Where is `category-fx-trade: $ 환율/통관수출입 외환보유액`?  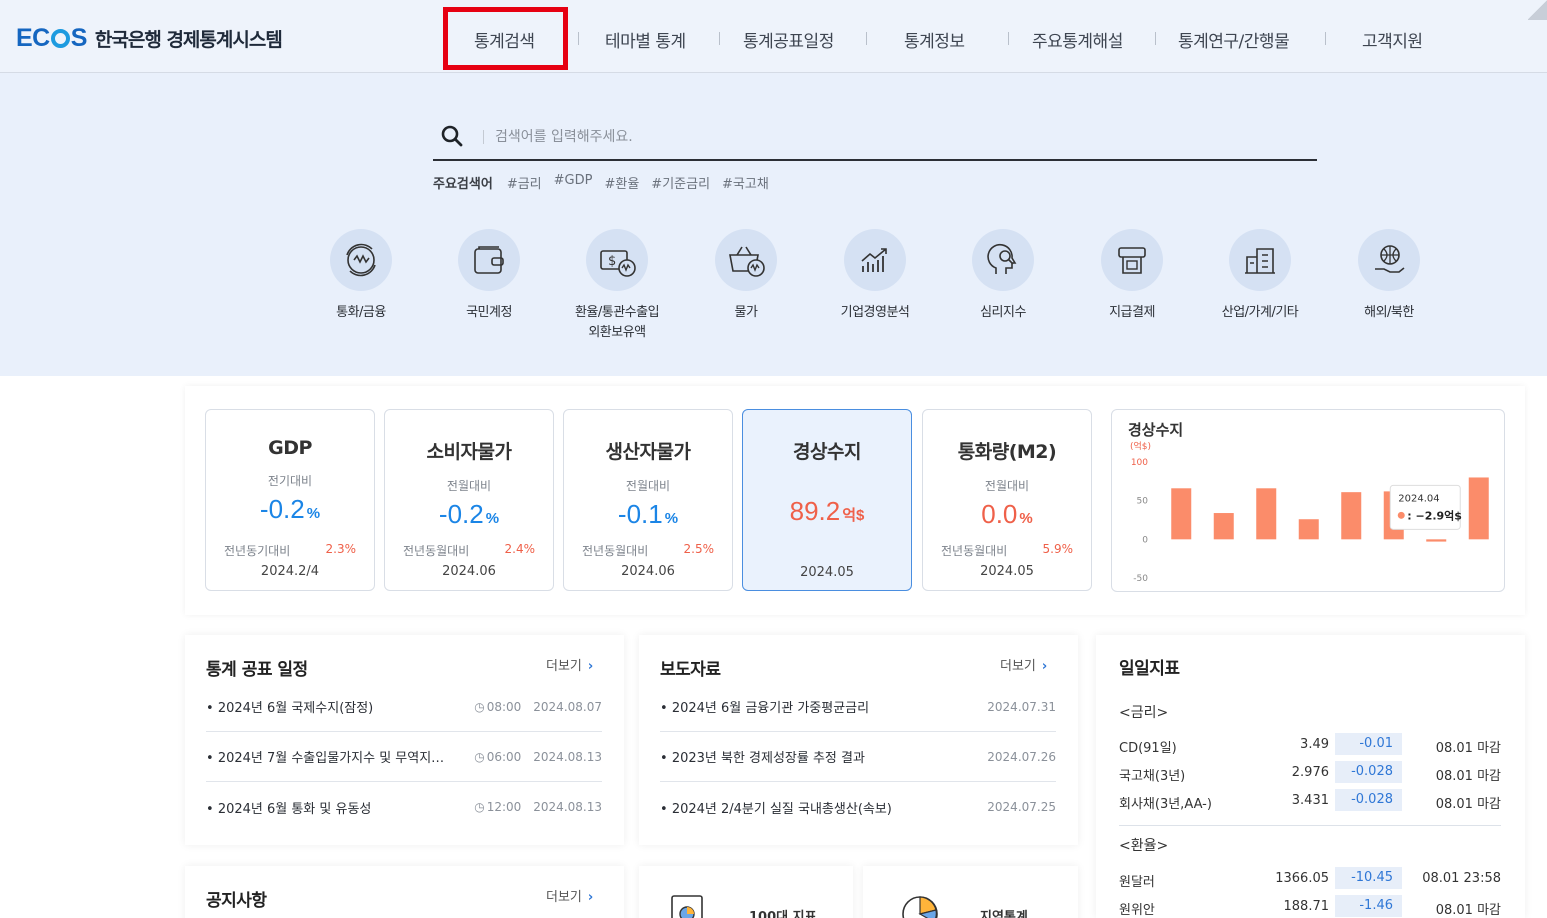 category-fx-trade: $ 환율/통관수출입 외환보유액 is located at coordinates (617, 286).